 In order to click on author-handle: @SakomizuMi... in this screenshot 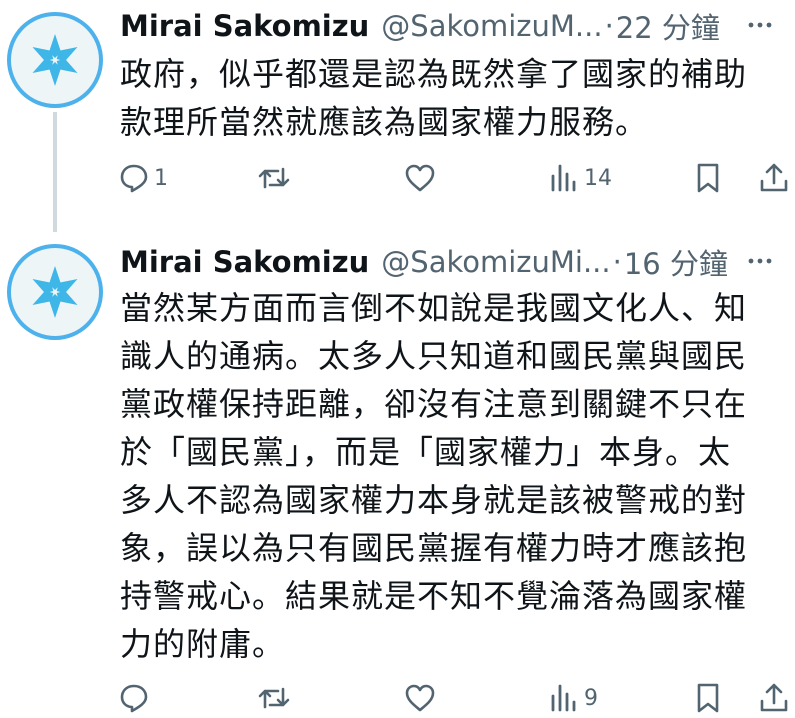, I will do `click(495, 262)`.